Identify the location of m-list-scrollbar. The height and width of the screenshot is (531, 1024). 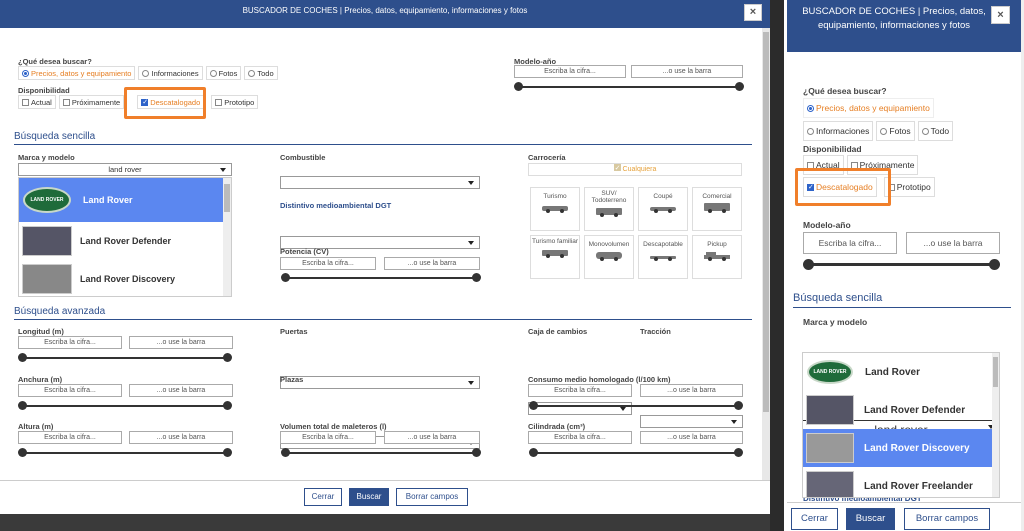
(995, 425).